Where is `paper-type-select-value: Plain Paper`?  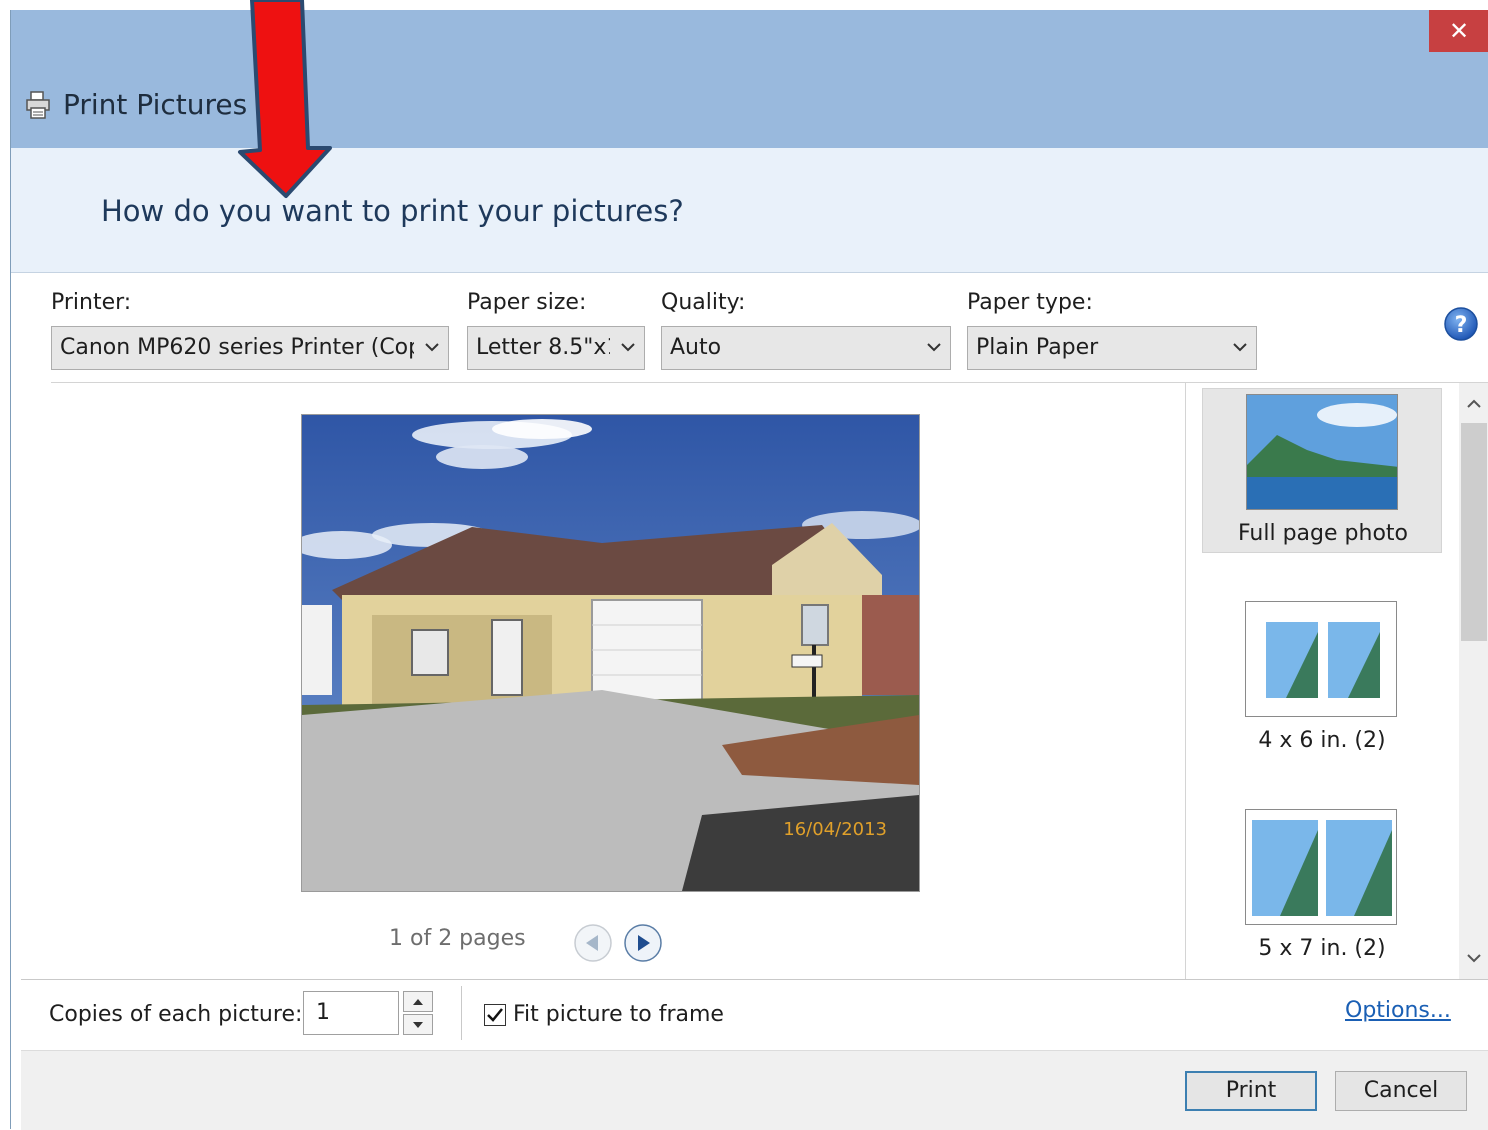
paper-type-select-value: Plain Paper is located at coordinates (1037, 347).